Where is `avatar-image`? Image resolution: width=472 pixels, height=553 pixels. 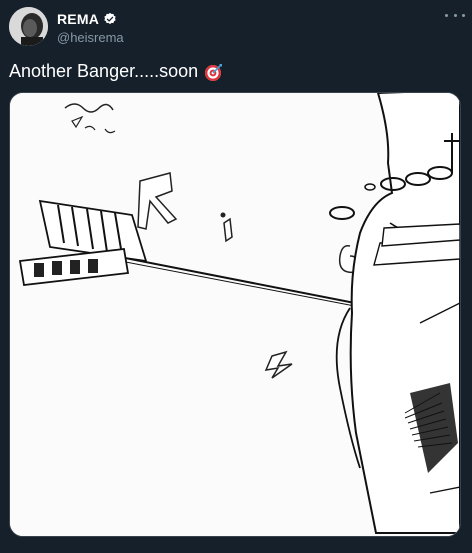 avatar-image is located at coordinates (28, 26).